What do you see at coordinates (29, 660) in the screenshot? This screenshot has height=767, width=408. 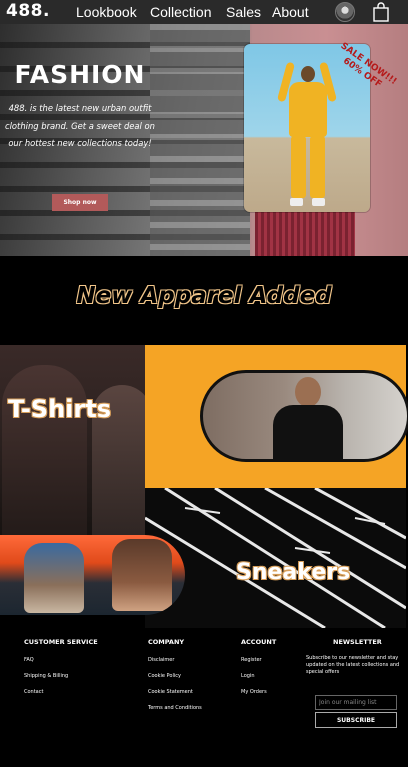 I see `footer-link-faq: FAQ` at bounding box center [29, 660].